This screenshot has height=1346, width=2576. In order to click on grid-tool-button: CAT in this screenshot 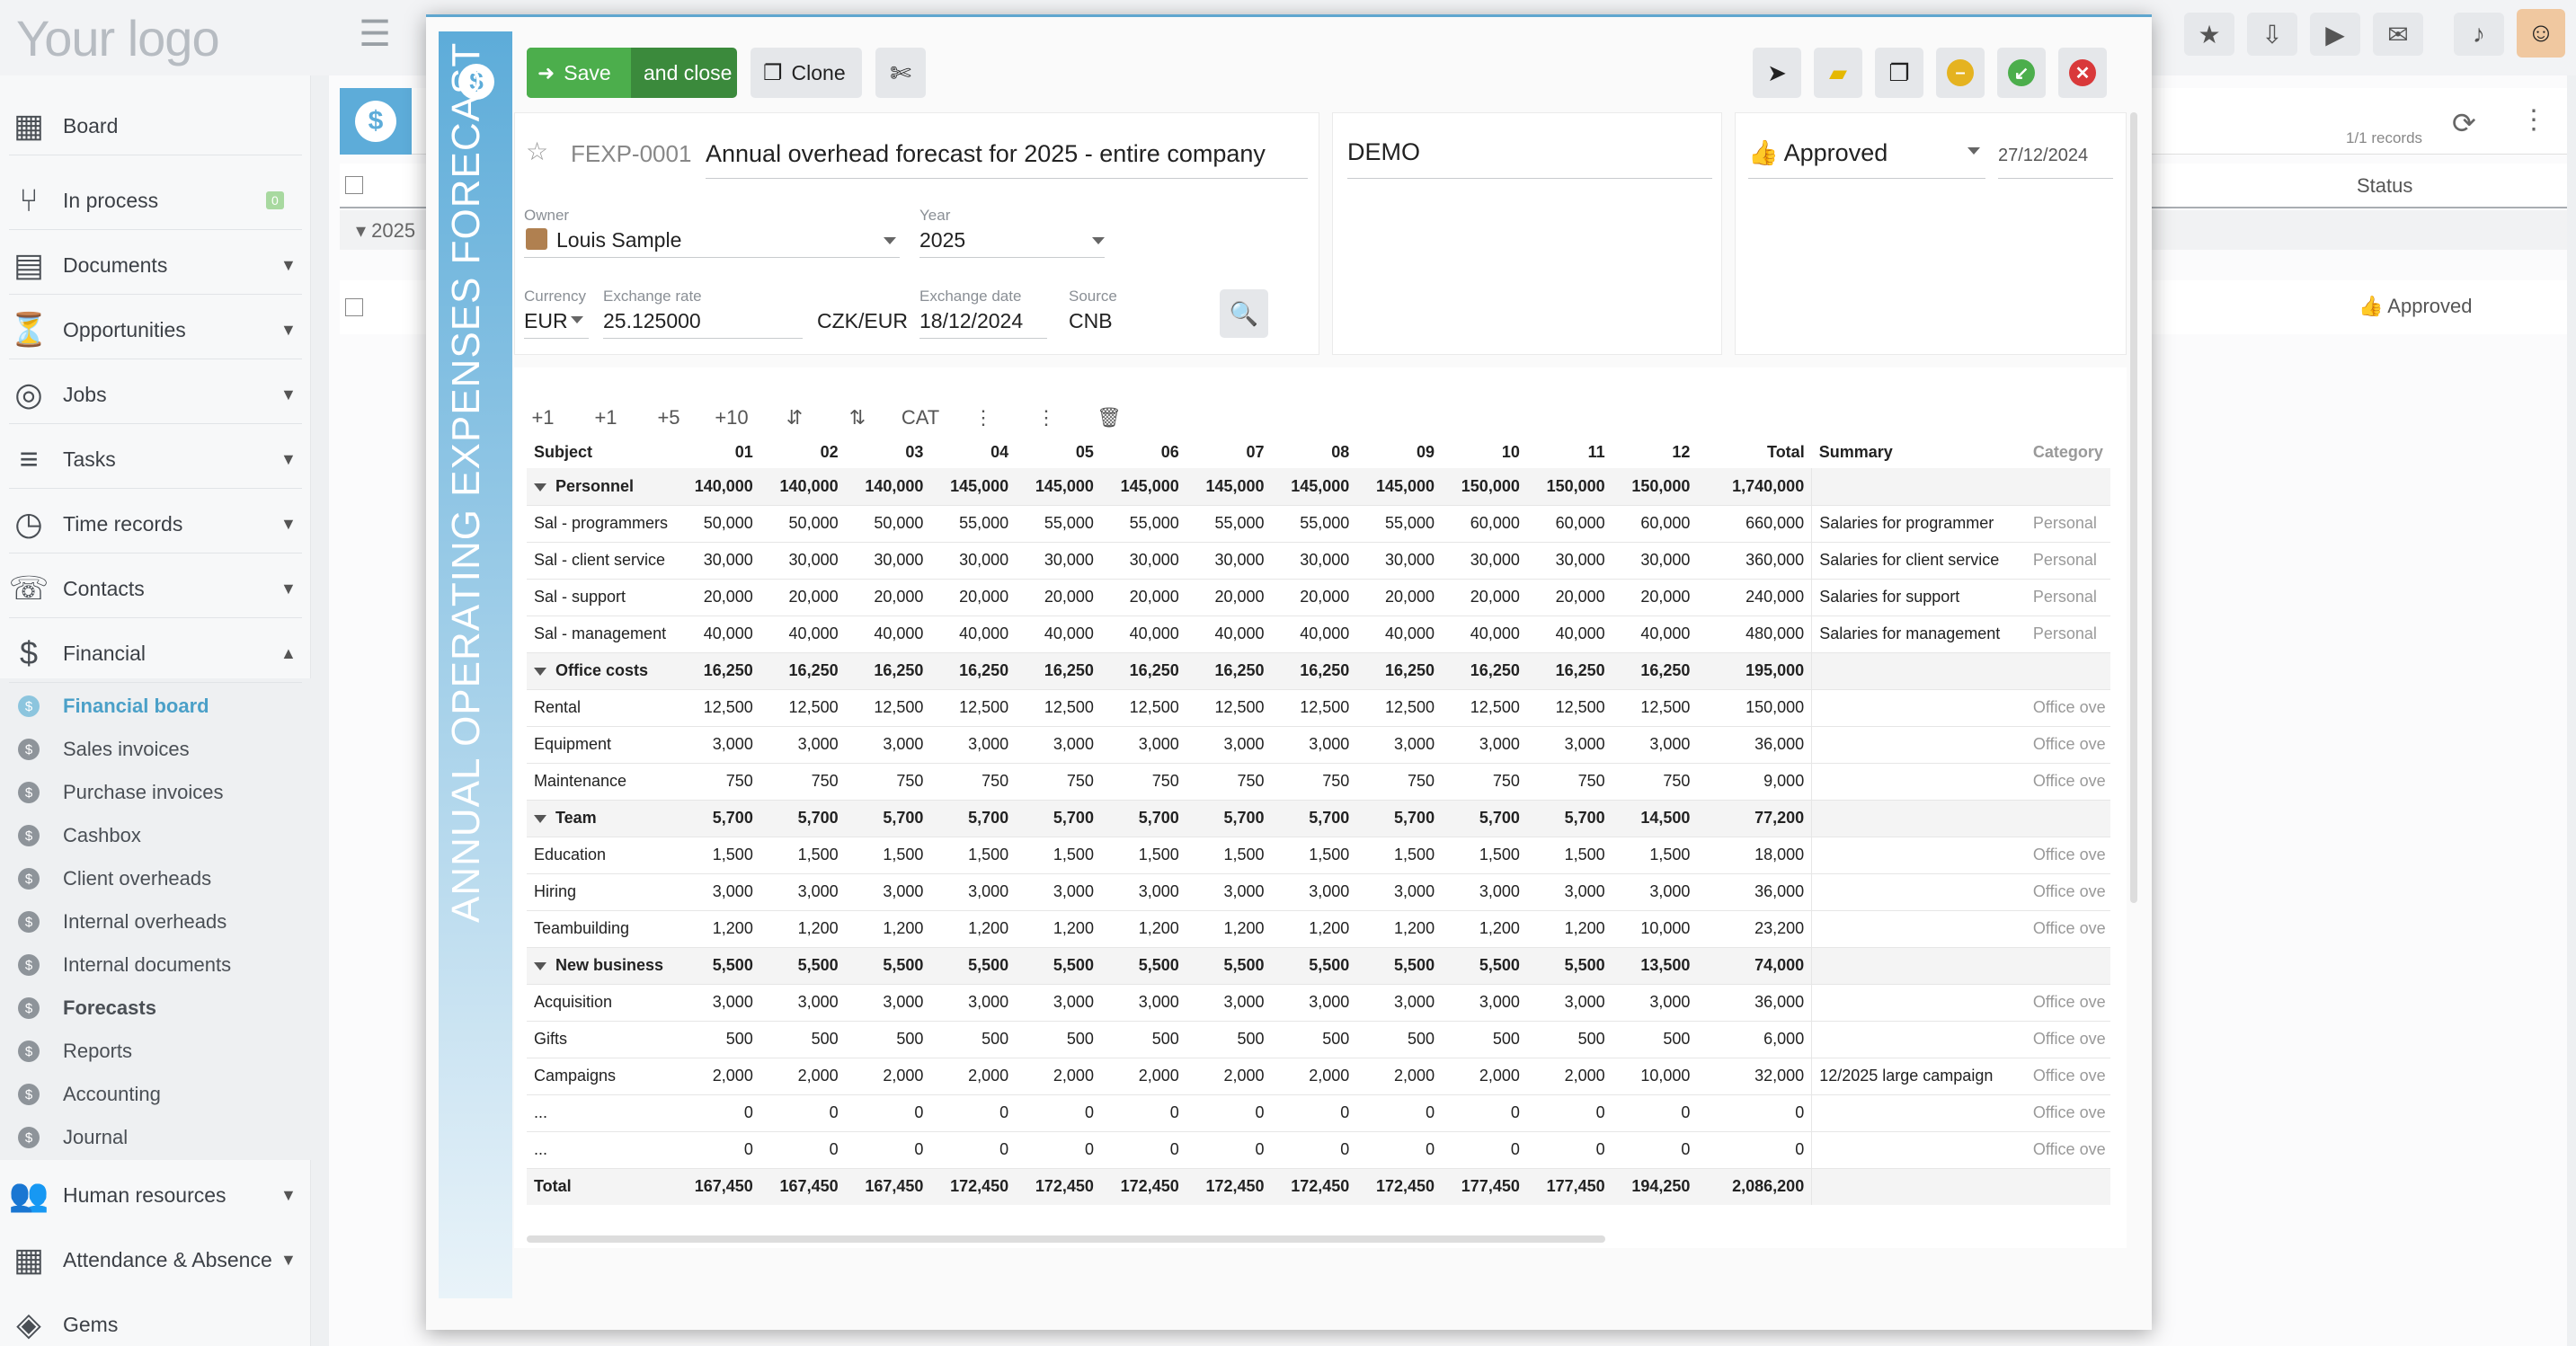, I will do `click(920, 417)`.